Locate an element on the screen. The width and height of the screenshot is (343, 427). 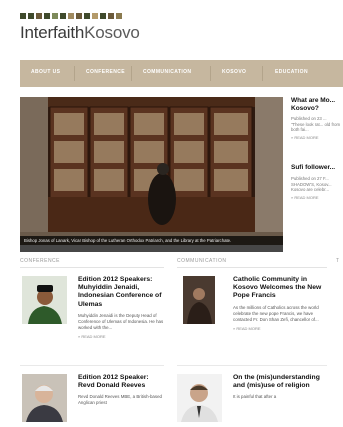
article-title: Edition 2012 Speaker: Revd Donald Reeves is located at coordinates (121, 382).